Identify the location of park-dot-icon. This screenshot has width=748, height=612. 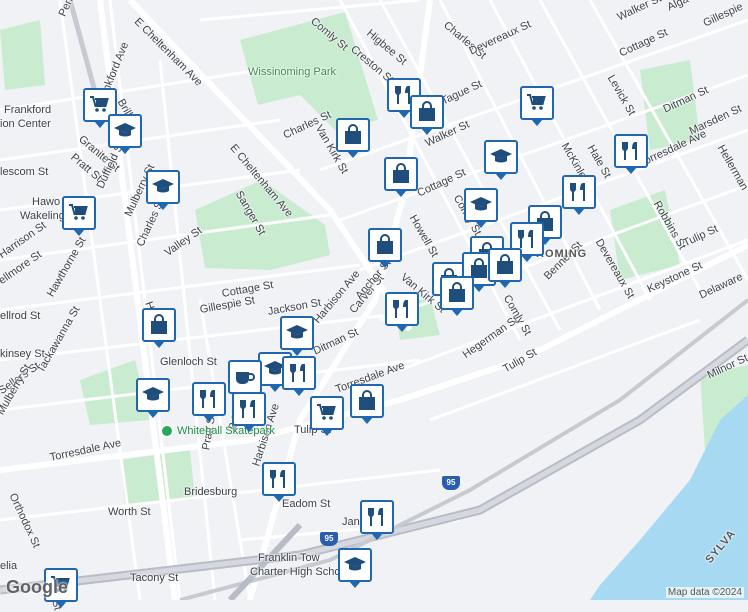
(167, 431).